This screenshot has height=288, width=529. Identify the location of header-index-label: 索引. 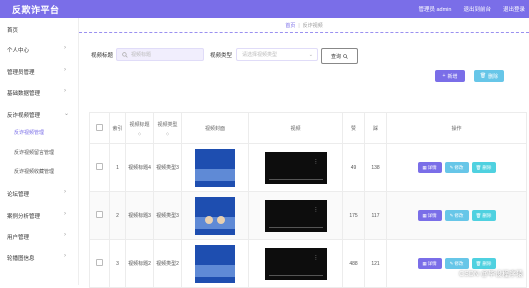
(117, 128).